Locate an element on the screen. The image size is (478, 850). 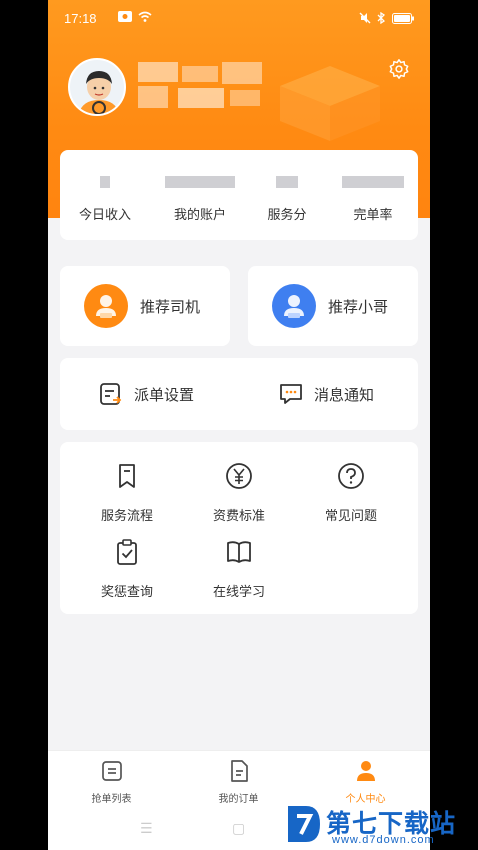
grid-item-label: 奖惩查询 is located at coordinates (126, 591).